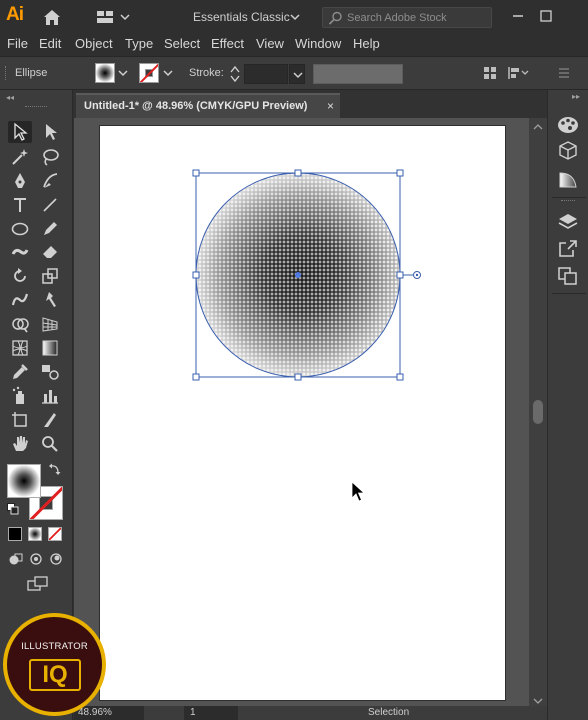  Describe the element at coordinates (50, 157) in the screenshot. I see `lasso-tool` at that location.